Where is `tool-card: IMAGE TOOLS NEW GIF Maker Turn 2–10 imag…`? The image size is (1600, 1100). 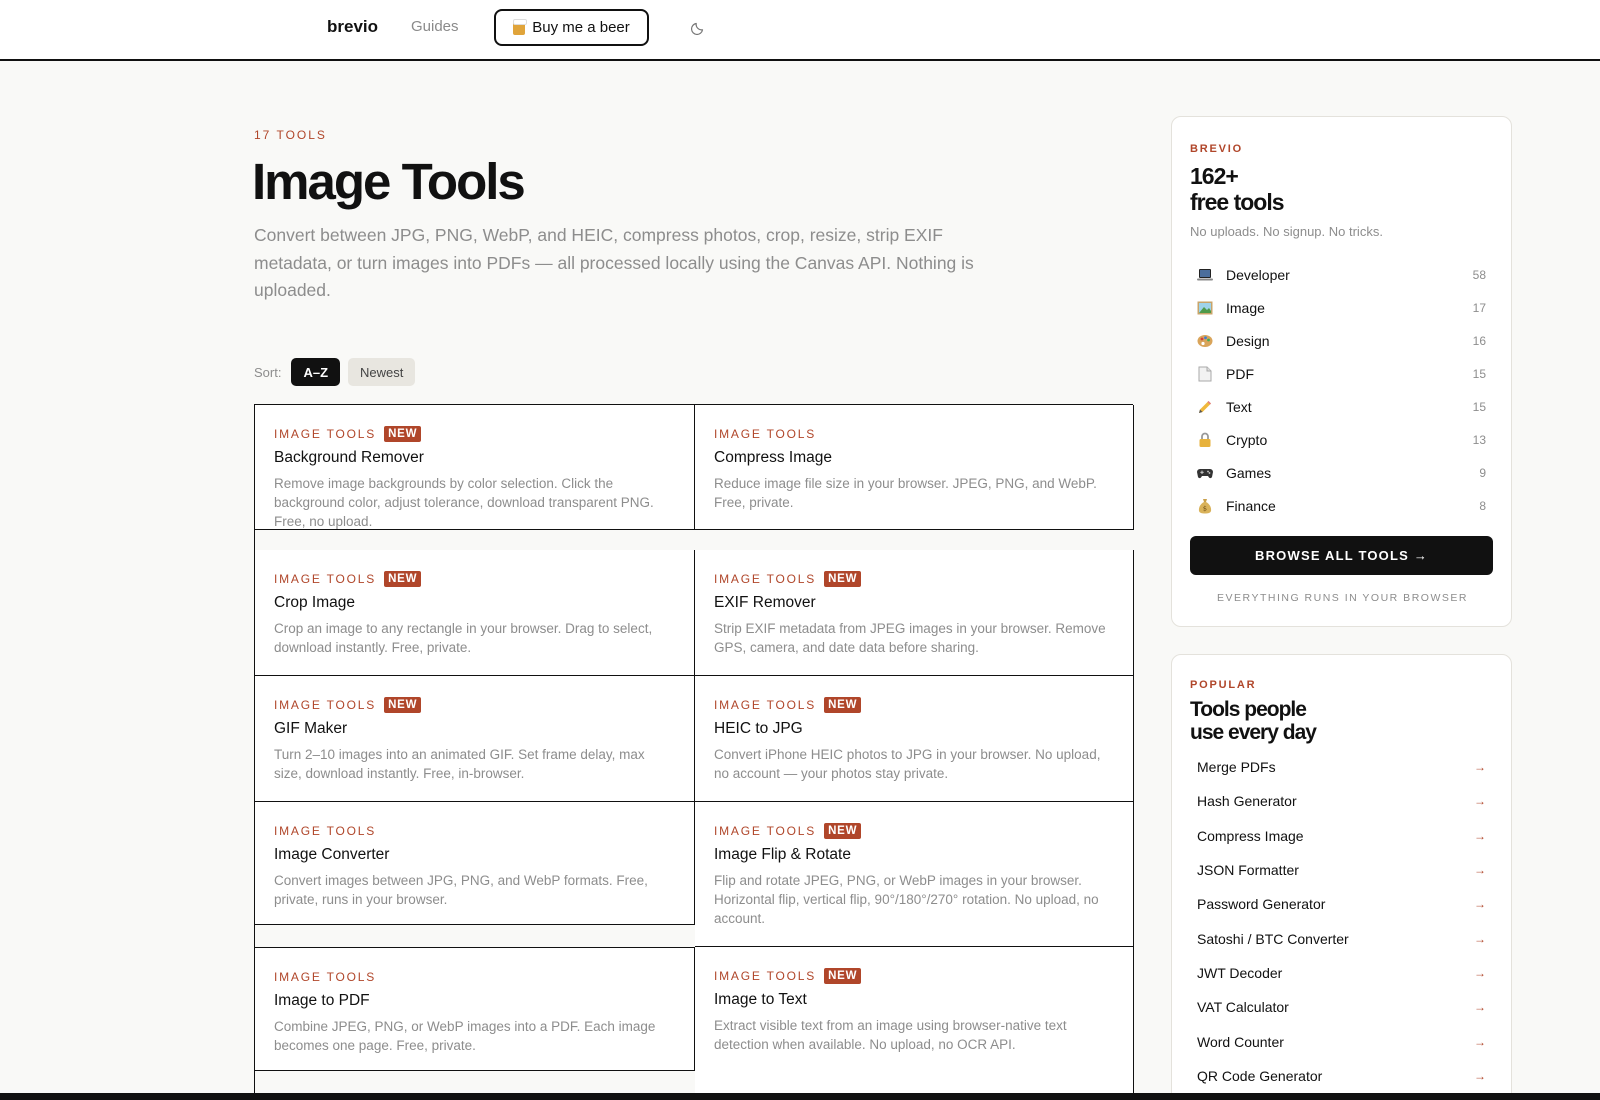
tool-card: IMAGE TOOLS NEW GIF Maker Turn 2–10 imag… is located at coordinates (475, 739).